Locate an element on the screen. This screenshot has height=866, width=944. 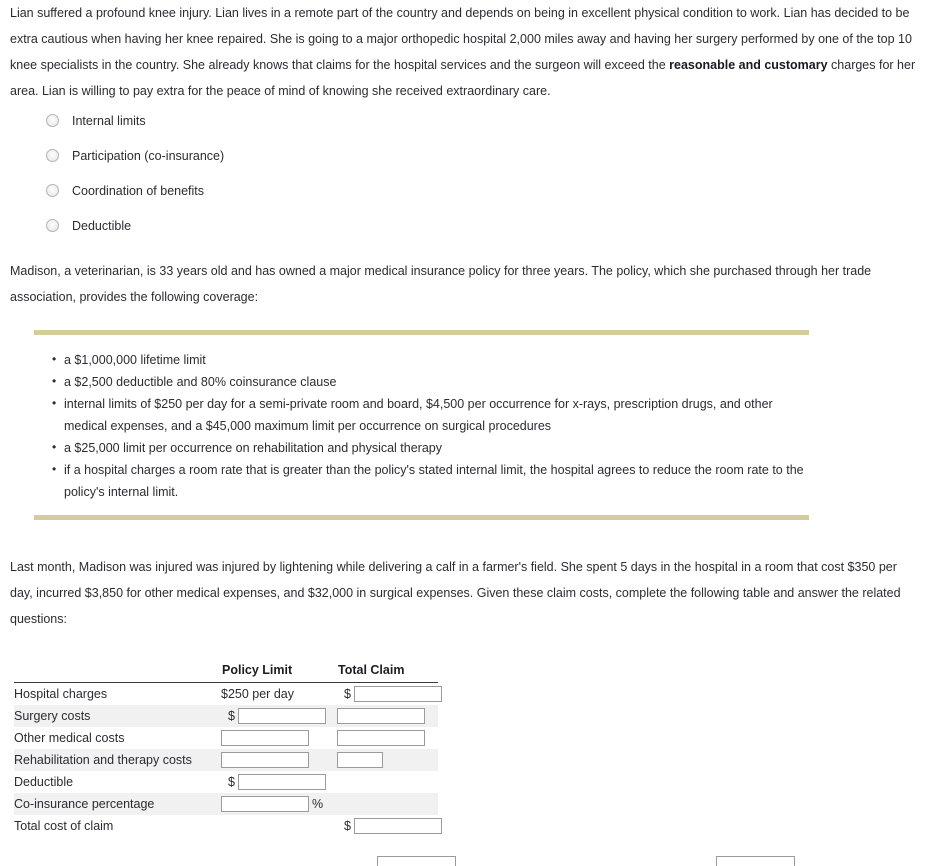
table-row: Total cost of claim $ is located at coordinates (228, 826).